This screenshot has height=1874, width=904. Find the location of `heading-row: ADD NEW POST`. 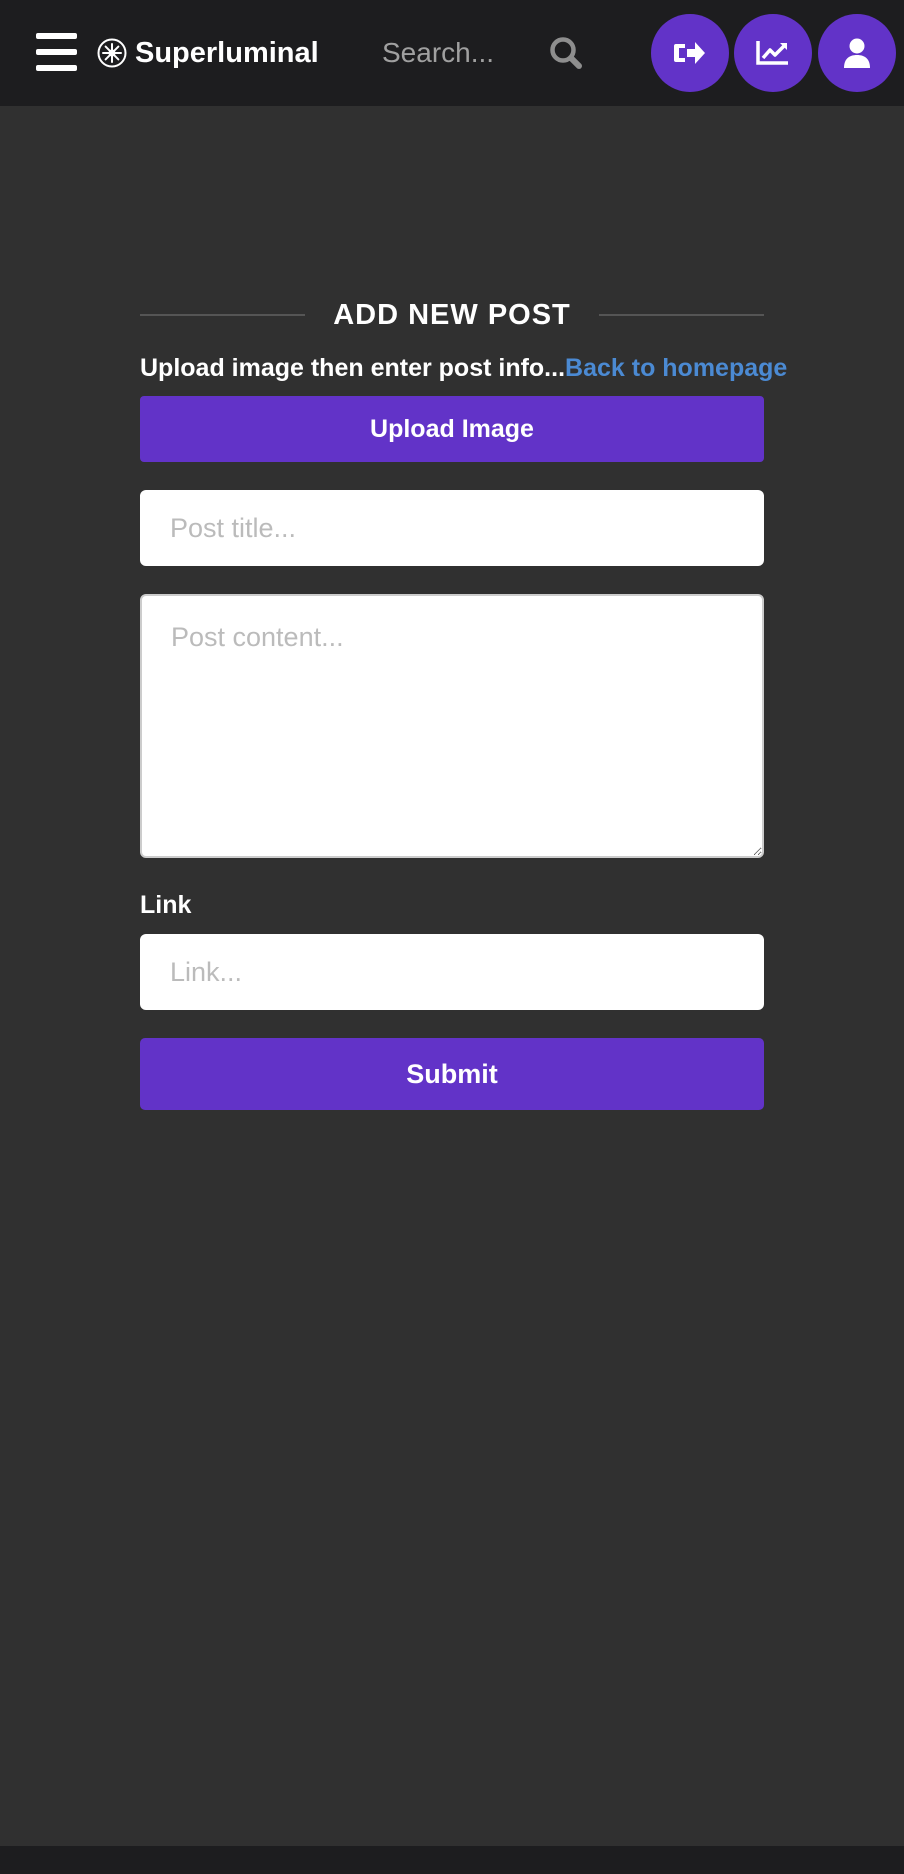

heading-row: ADD NEW POST is located at coordinates (452, 315).